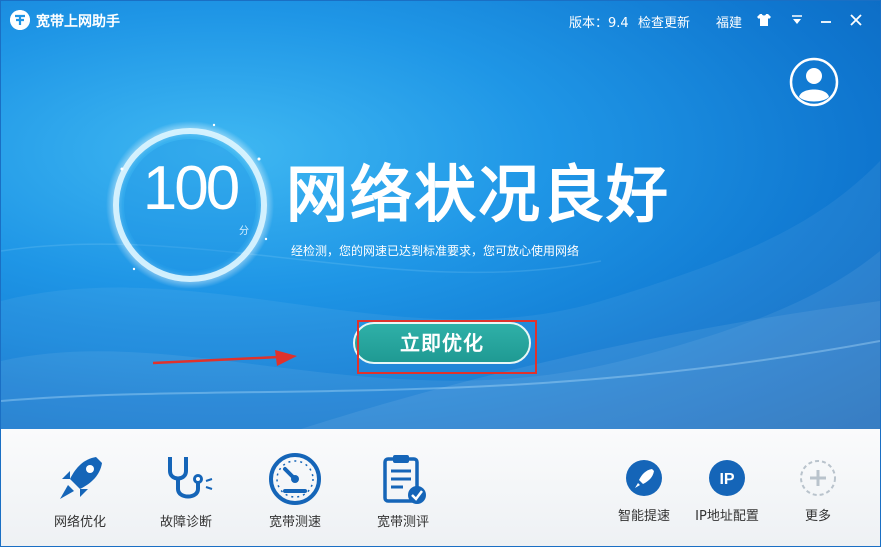 This screenshot has height=547, width=881. I want to click on score-value: 100, so click(191, 188).